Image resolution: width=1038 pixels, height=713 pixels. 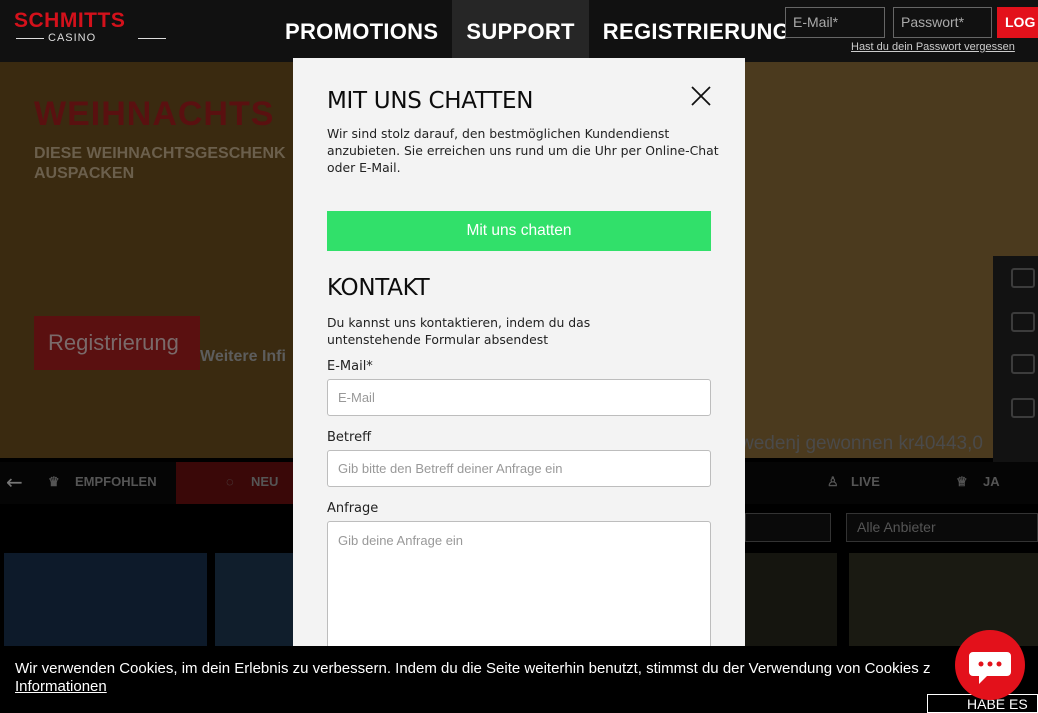 What do you see at coordinates (1023, 278) in the screenshot?
I see `chat-icon` at bounding box center [1023, 278].